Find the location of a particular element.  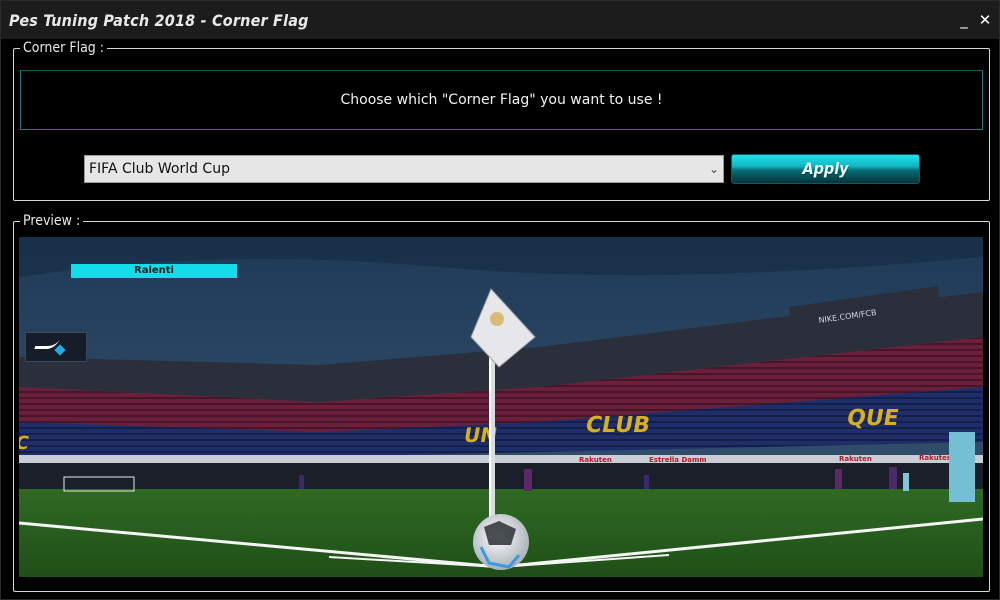

apply-button: Apply is located at coordinates (825, 169).